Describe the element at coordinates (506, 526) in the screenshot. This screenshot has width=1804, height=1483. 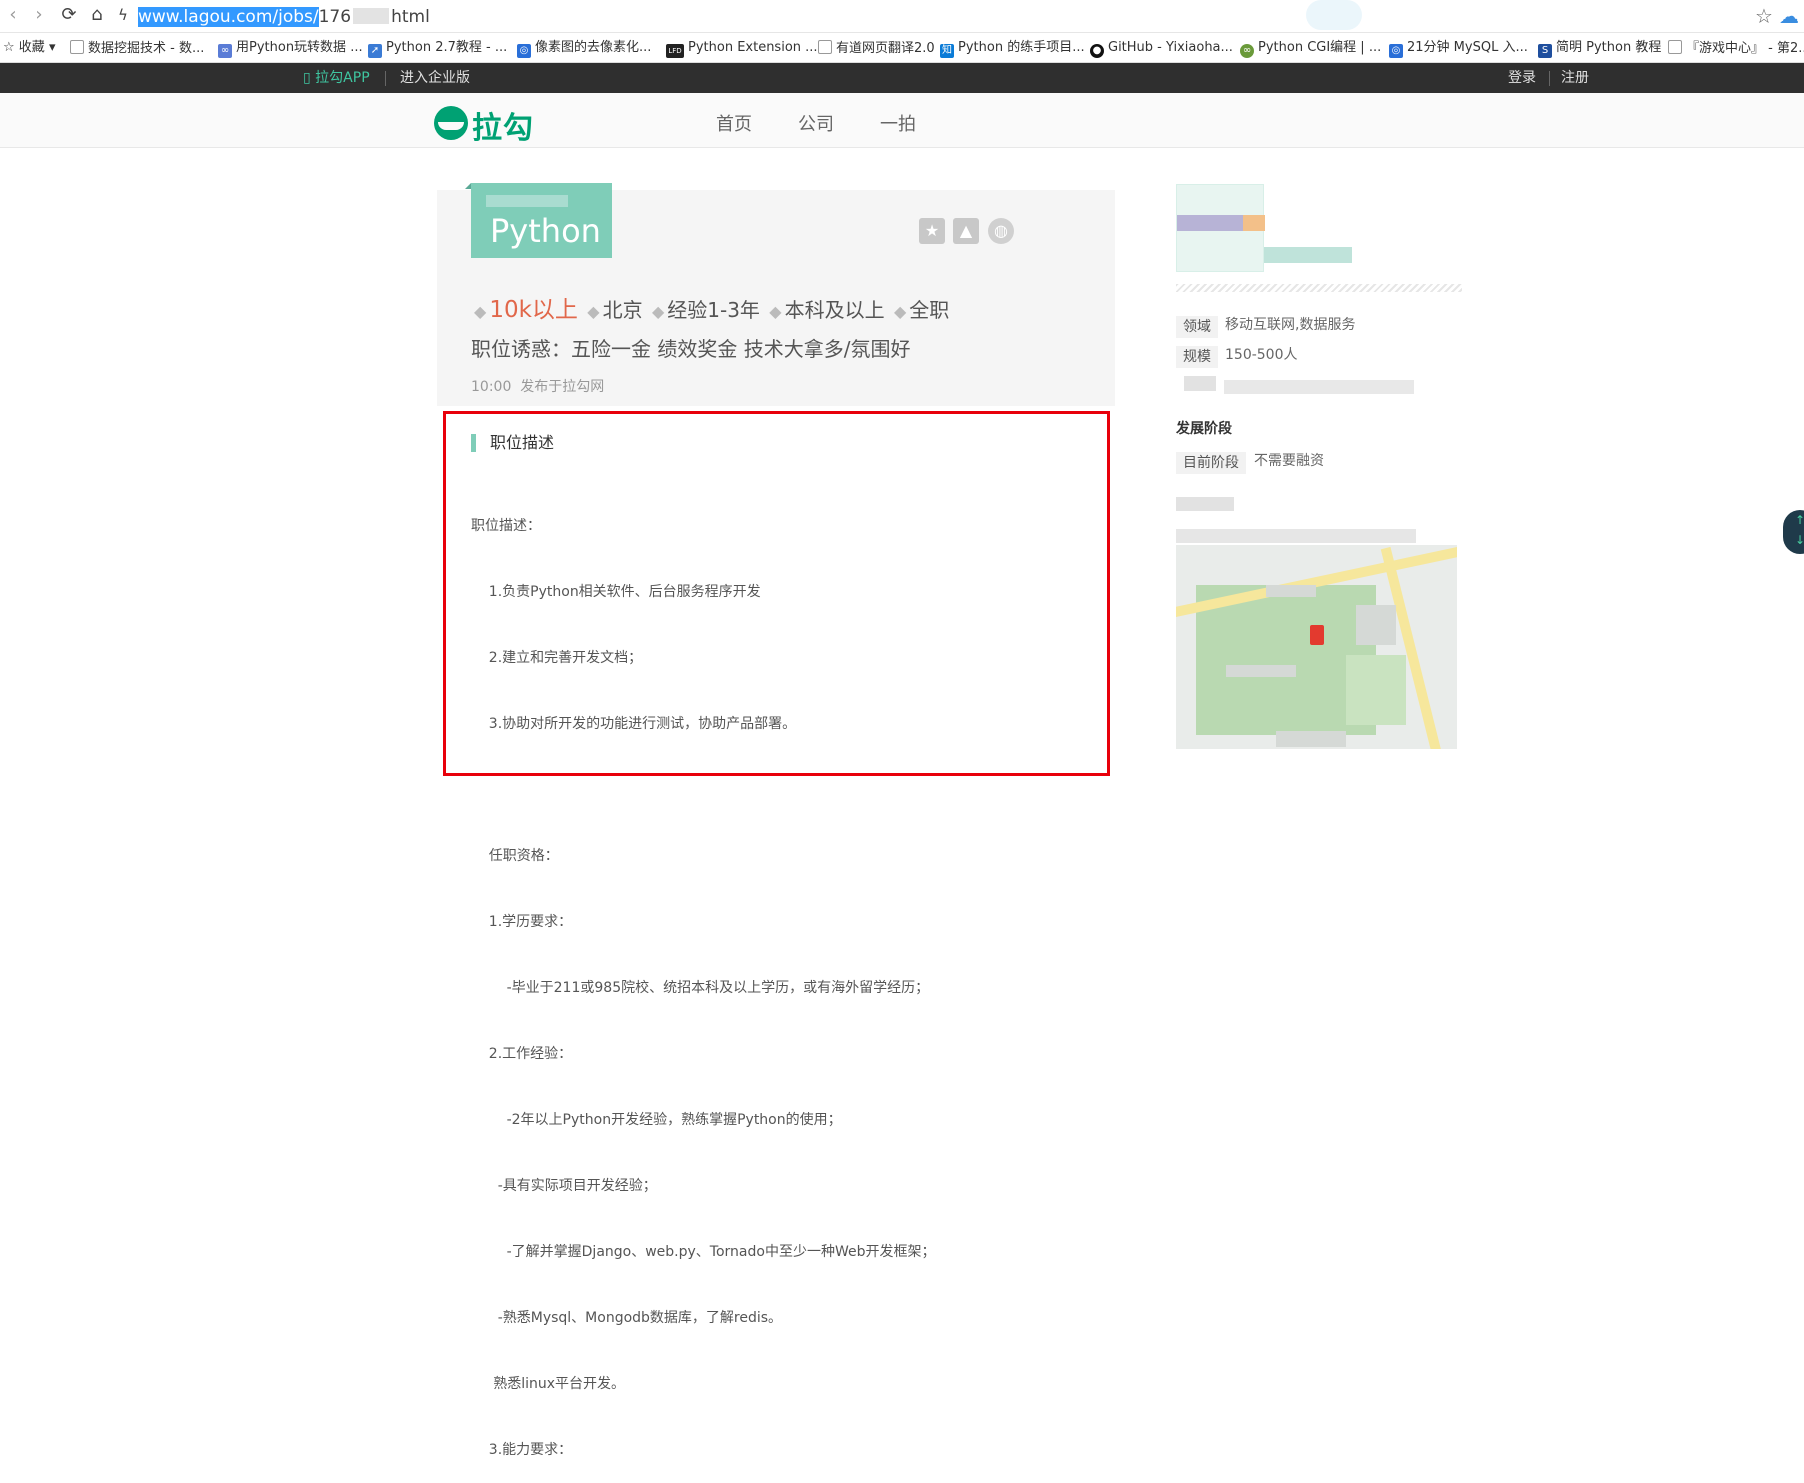
I see `description-line: 职位描述：` at that location.